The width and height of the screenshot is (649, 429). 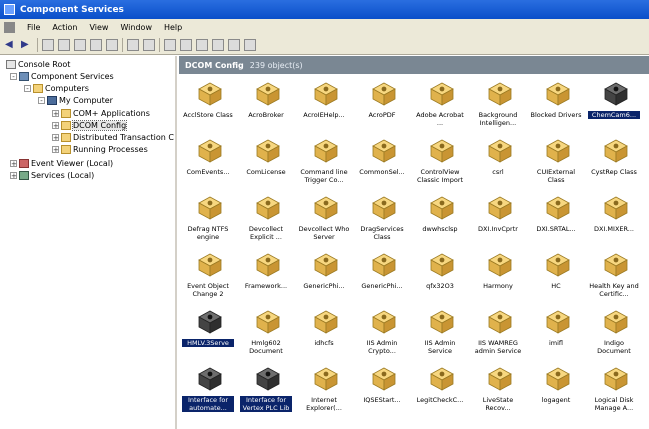 What do you see at coordinates (27, 45) in the screenshot?
I see `forward-icon: ▶` at bounding box center [27, 45].